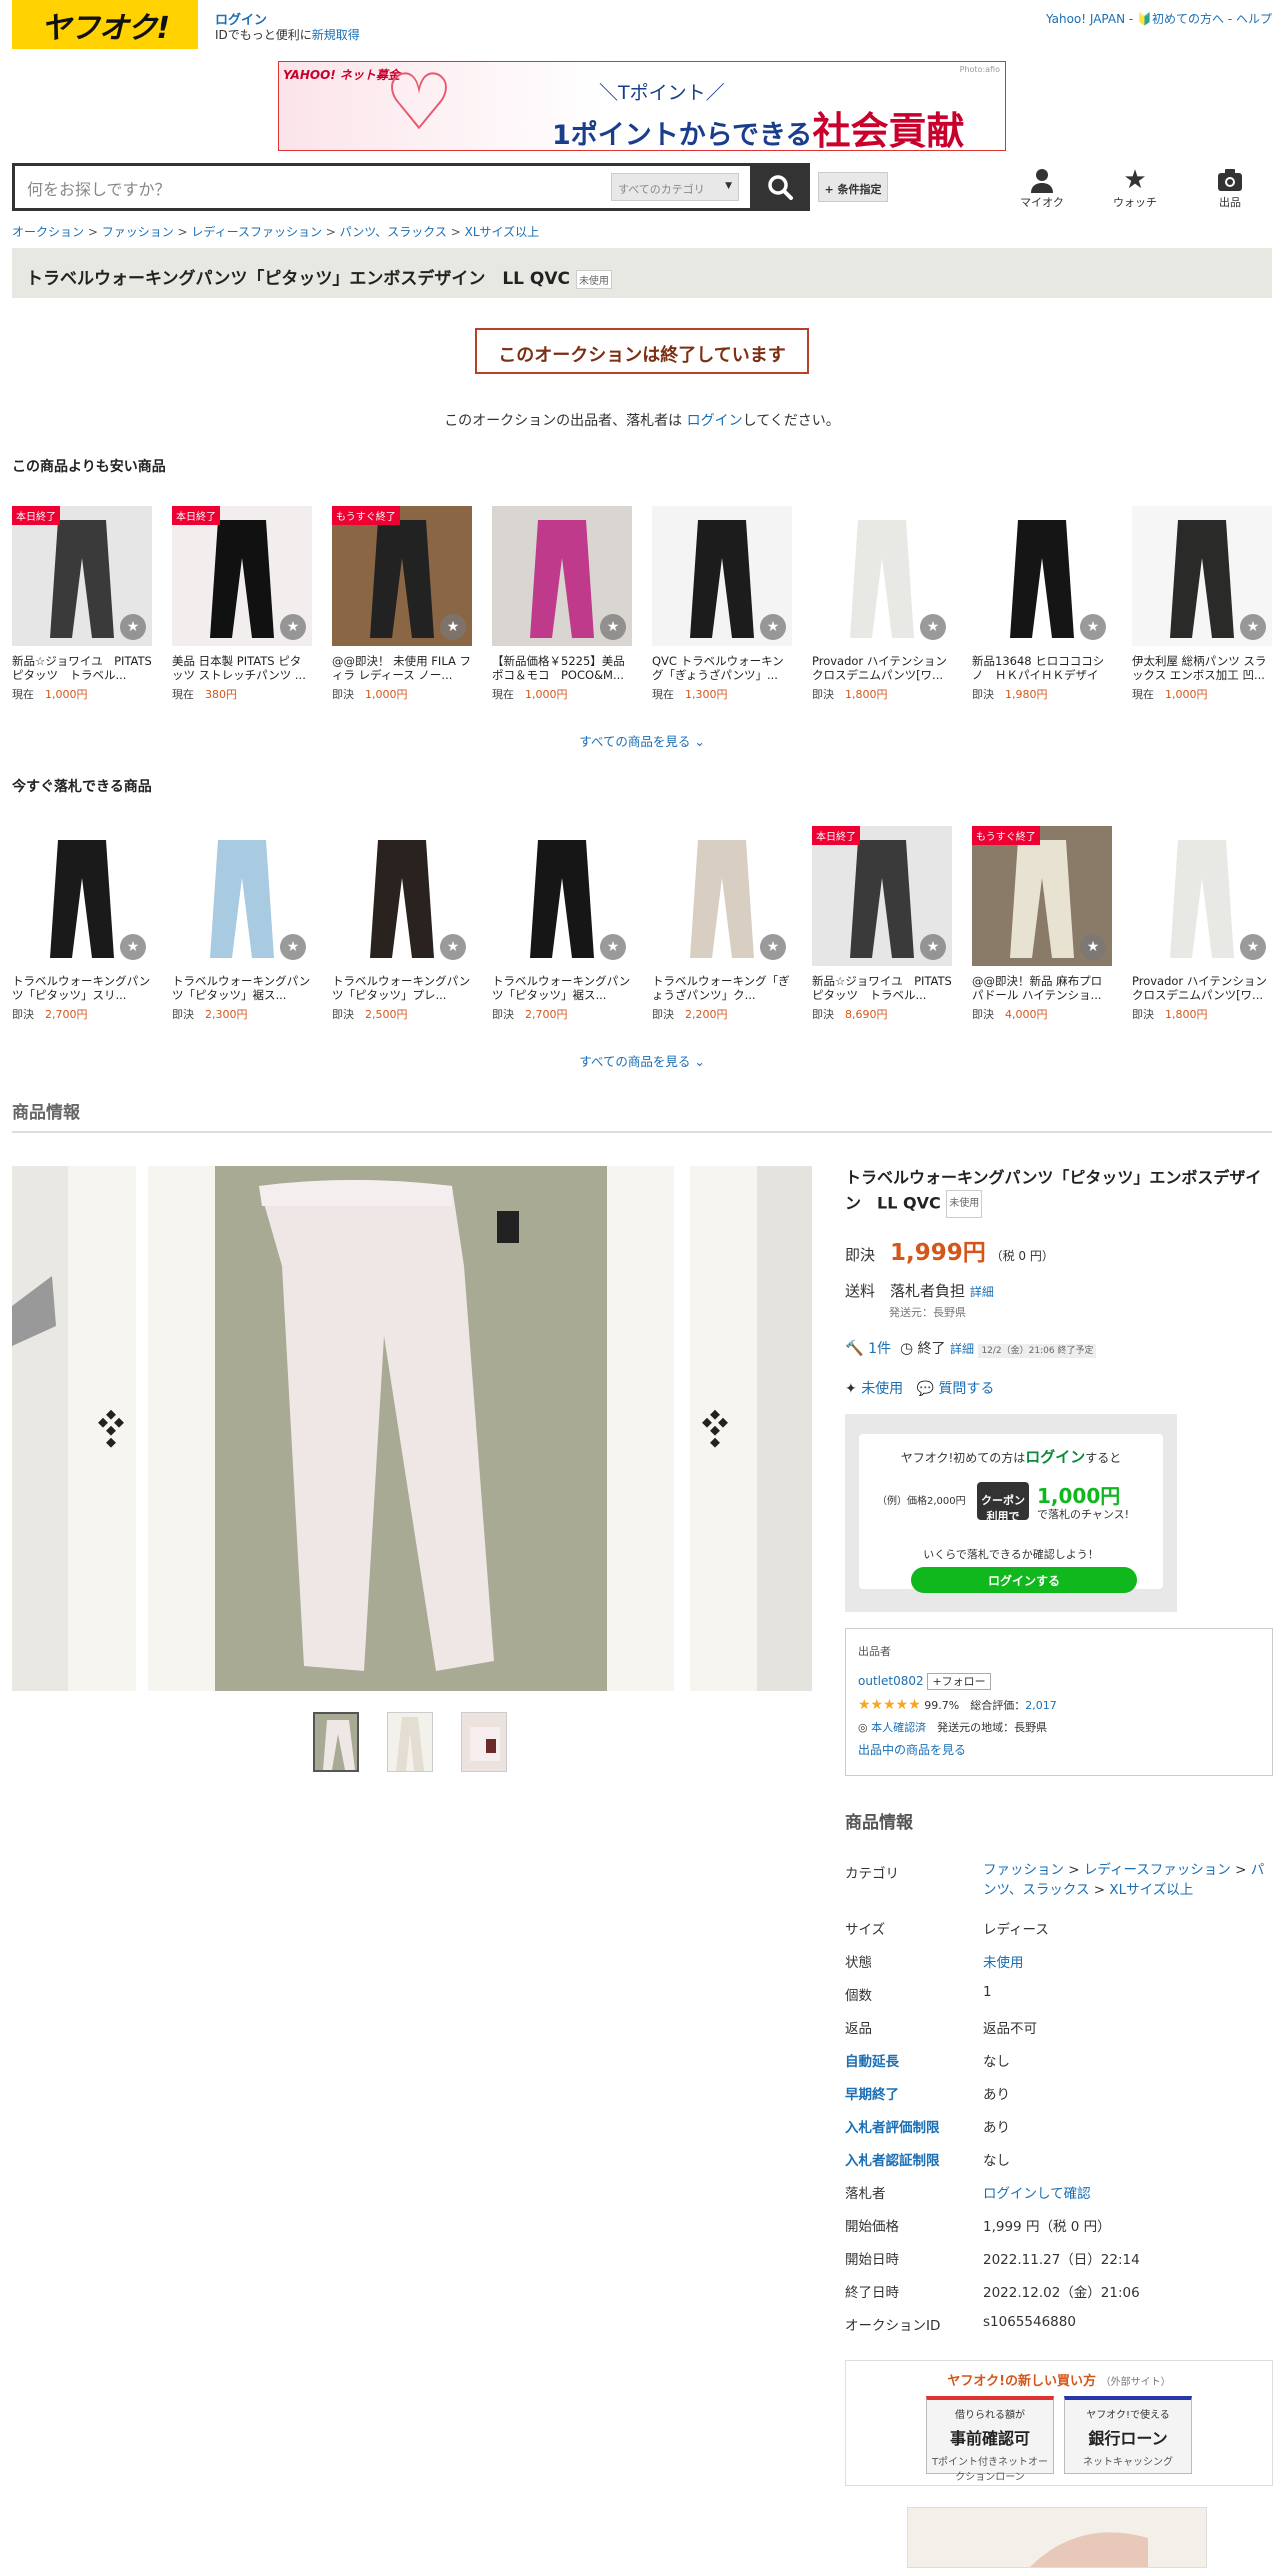  Describe the element at coordinates (1128, 2435) in the screenshot. I see `loan-card-2: ヤフオク!で使える 銀行ローン ネットキャッシング` at that location.